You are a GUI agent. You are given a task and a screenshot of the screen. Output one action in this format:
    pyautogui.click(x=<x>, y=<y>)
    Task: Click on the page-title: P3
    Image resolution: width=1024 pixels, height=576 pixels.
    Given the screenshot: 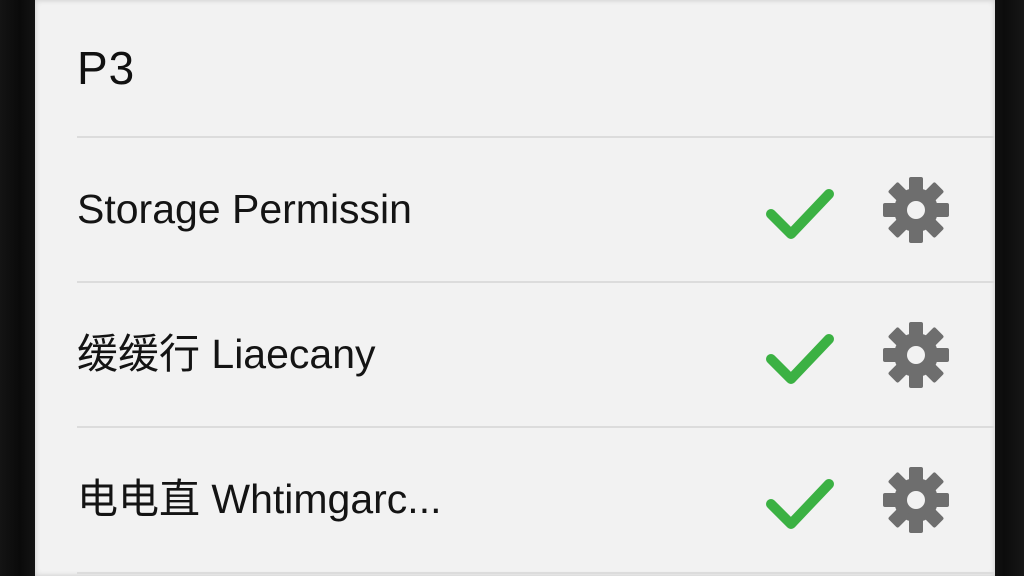 What is the action you would take?
    pyautogui.click(x=106, y=68)
    